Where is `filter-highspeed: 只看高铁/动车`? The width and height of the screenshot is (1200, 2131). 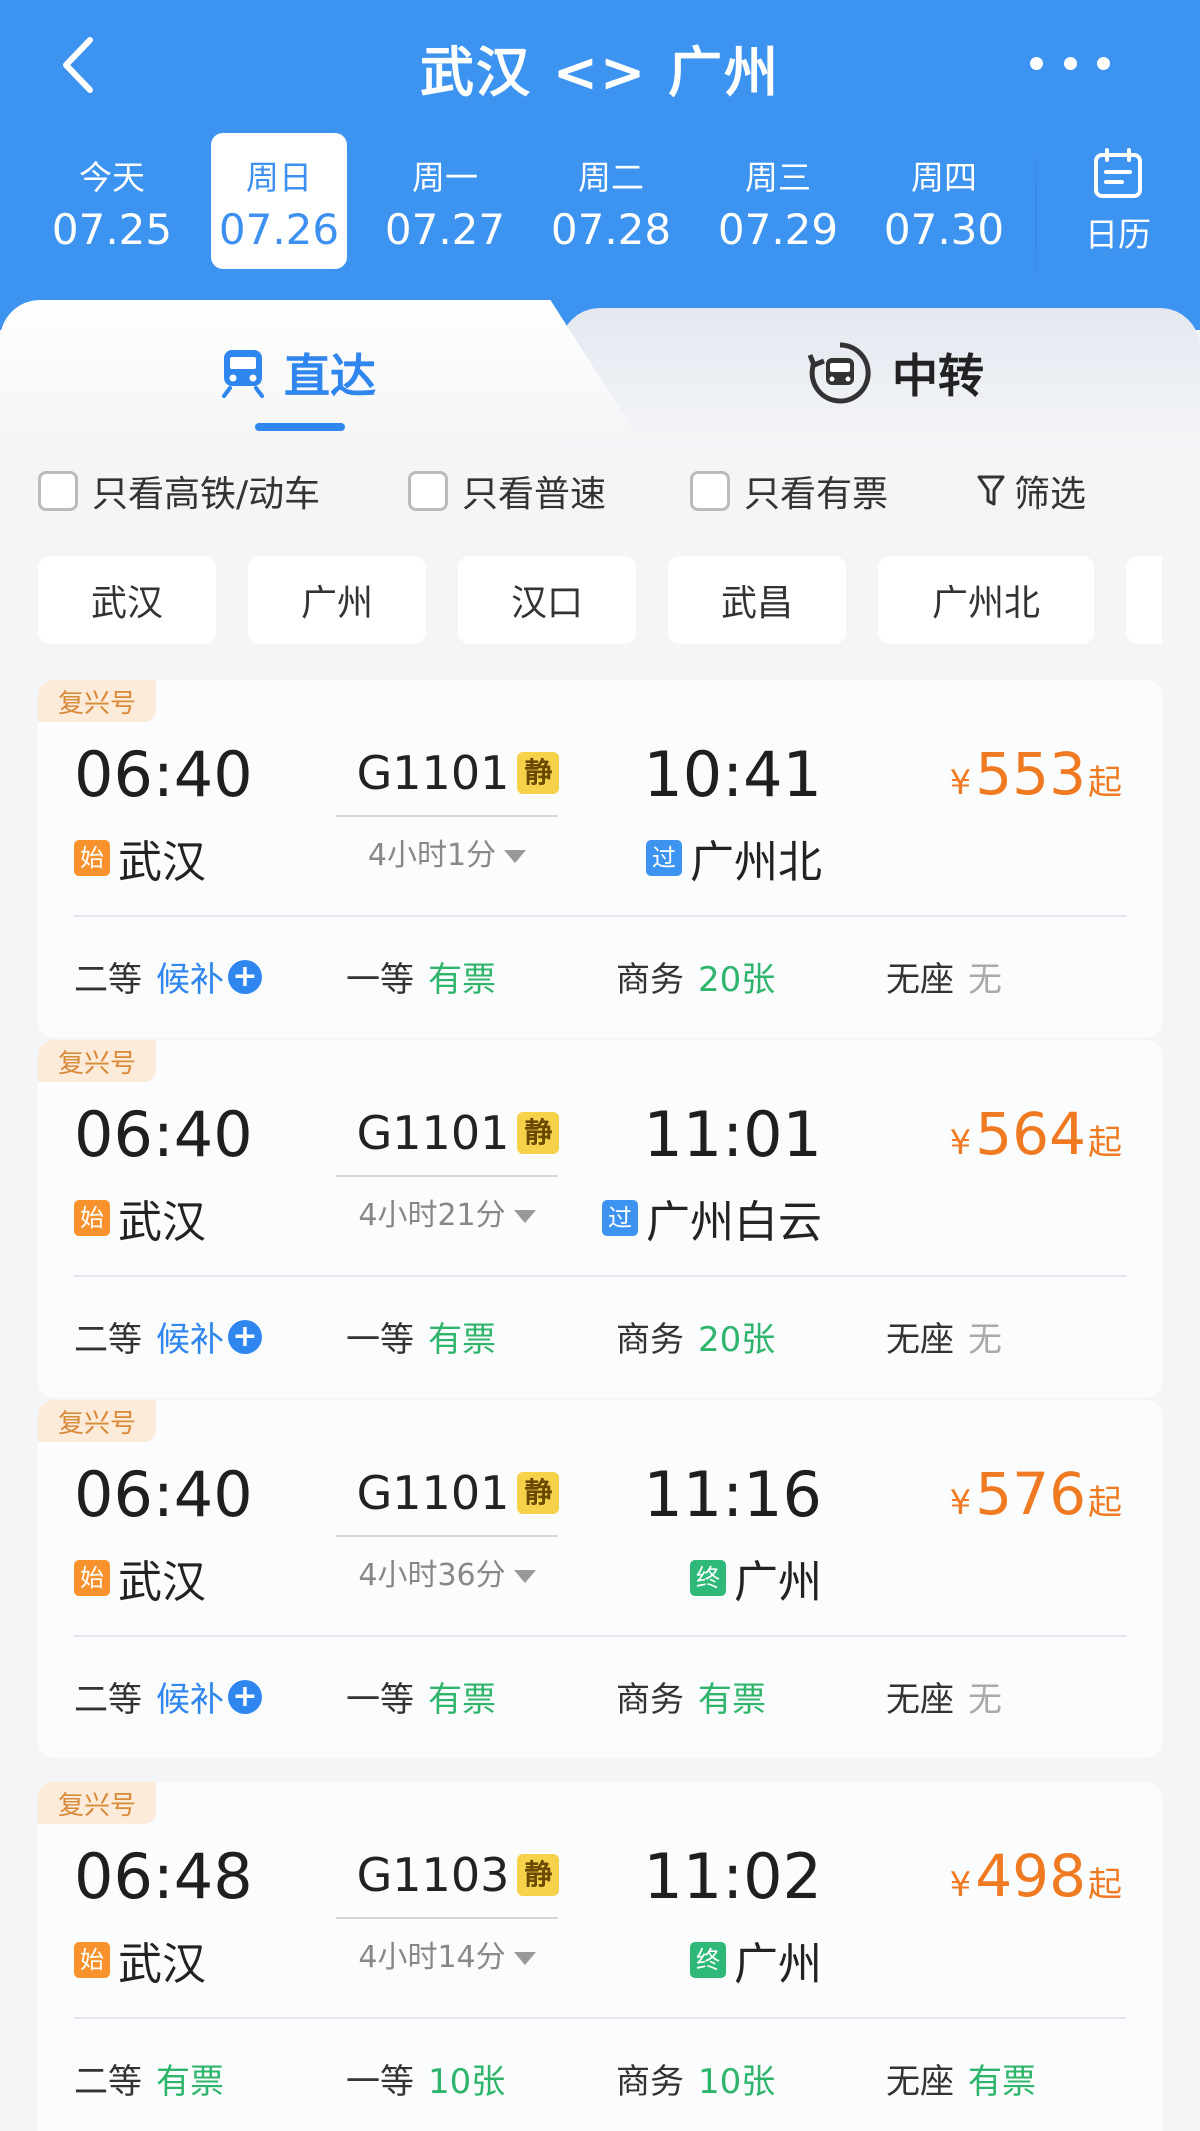
filter-highspeed: 只看高铁/动车 is located at coordinates (179, 491).